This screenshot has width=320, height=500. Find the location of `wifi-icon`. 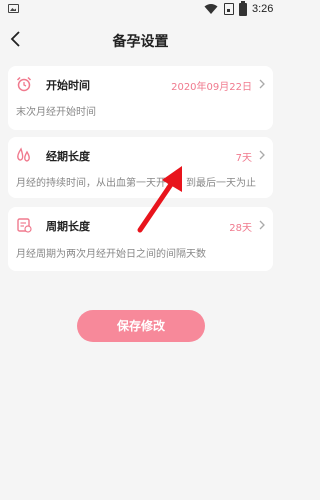

wifi-icon is located at coordinates (211, 9).